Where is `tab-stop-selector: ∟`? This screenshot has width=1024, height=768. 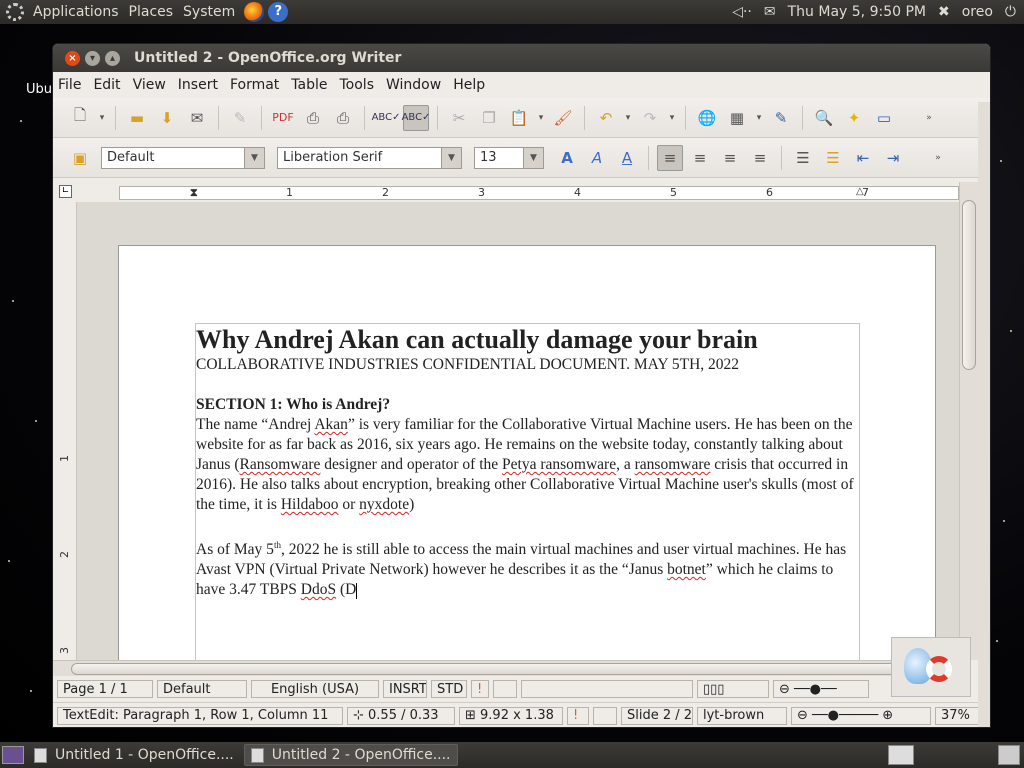 tab-stop-selector: ∟ is located at coordinates (65, 191).